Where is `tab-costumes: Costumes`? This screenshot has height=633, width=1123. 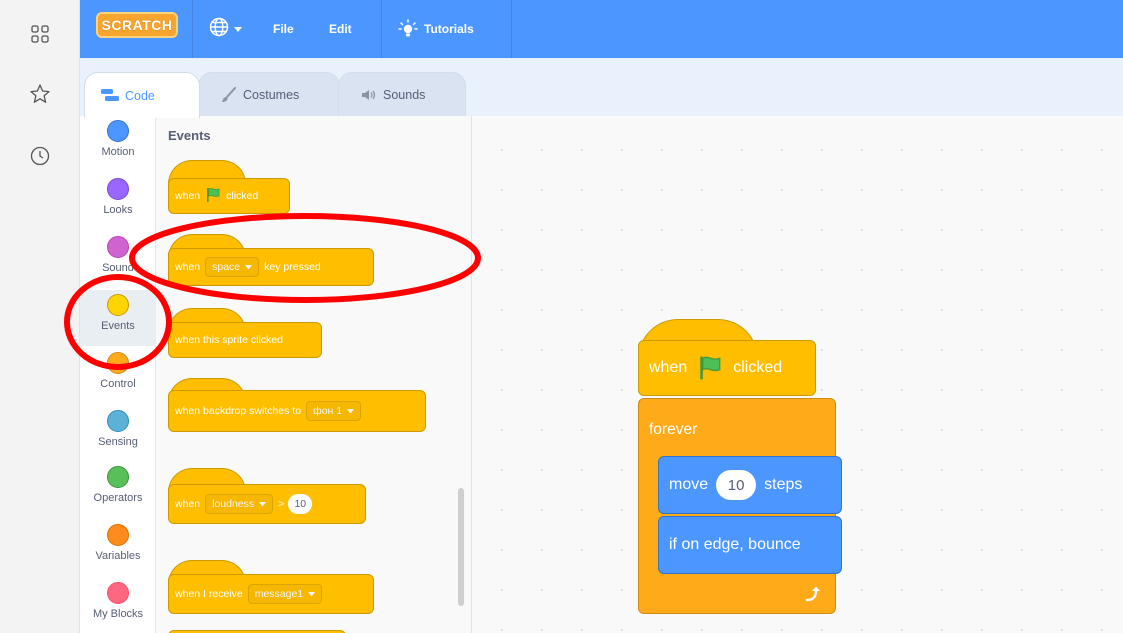
tab-costumes: Costumes is located at coordinates (269, 94).